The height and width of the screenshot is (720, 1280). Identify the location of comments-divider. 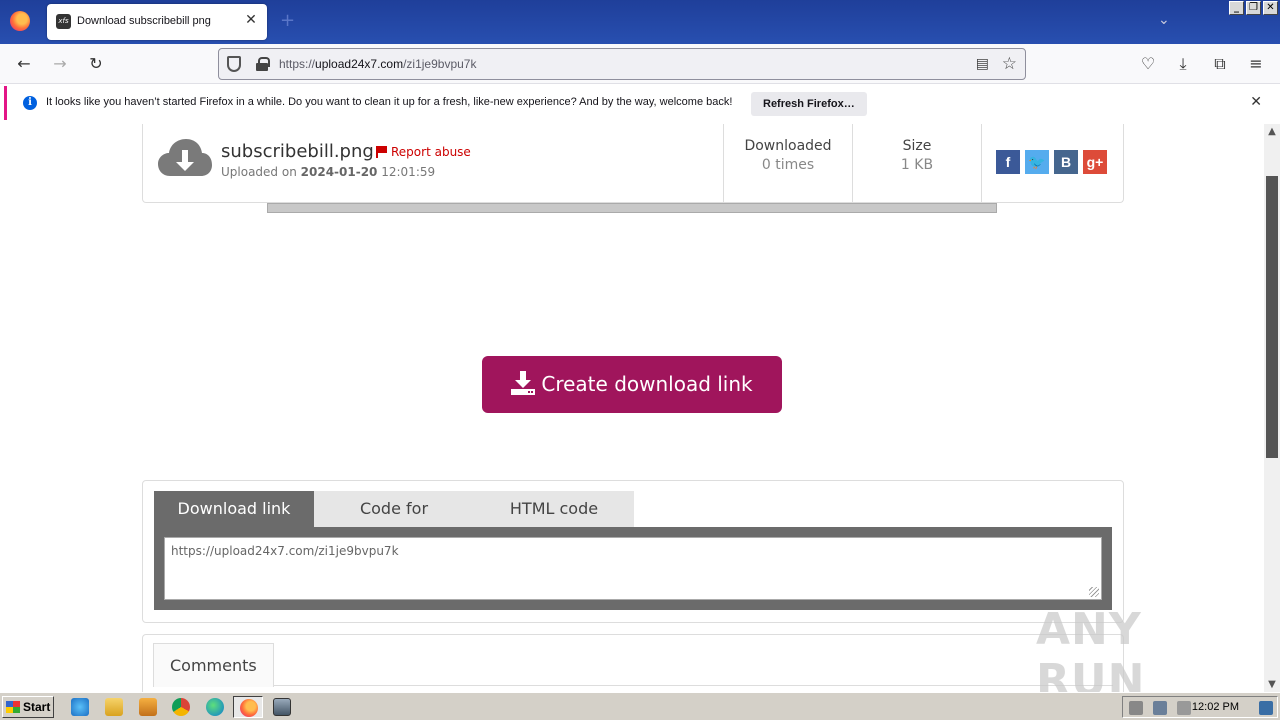
(633, 685).